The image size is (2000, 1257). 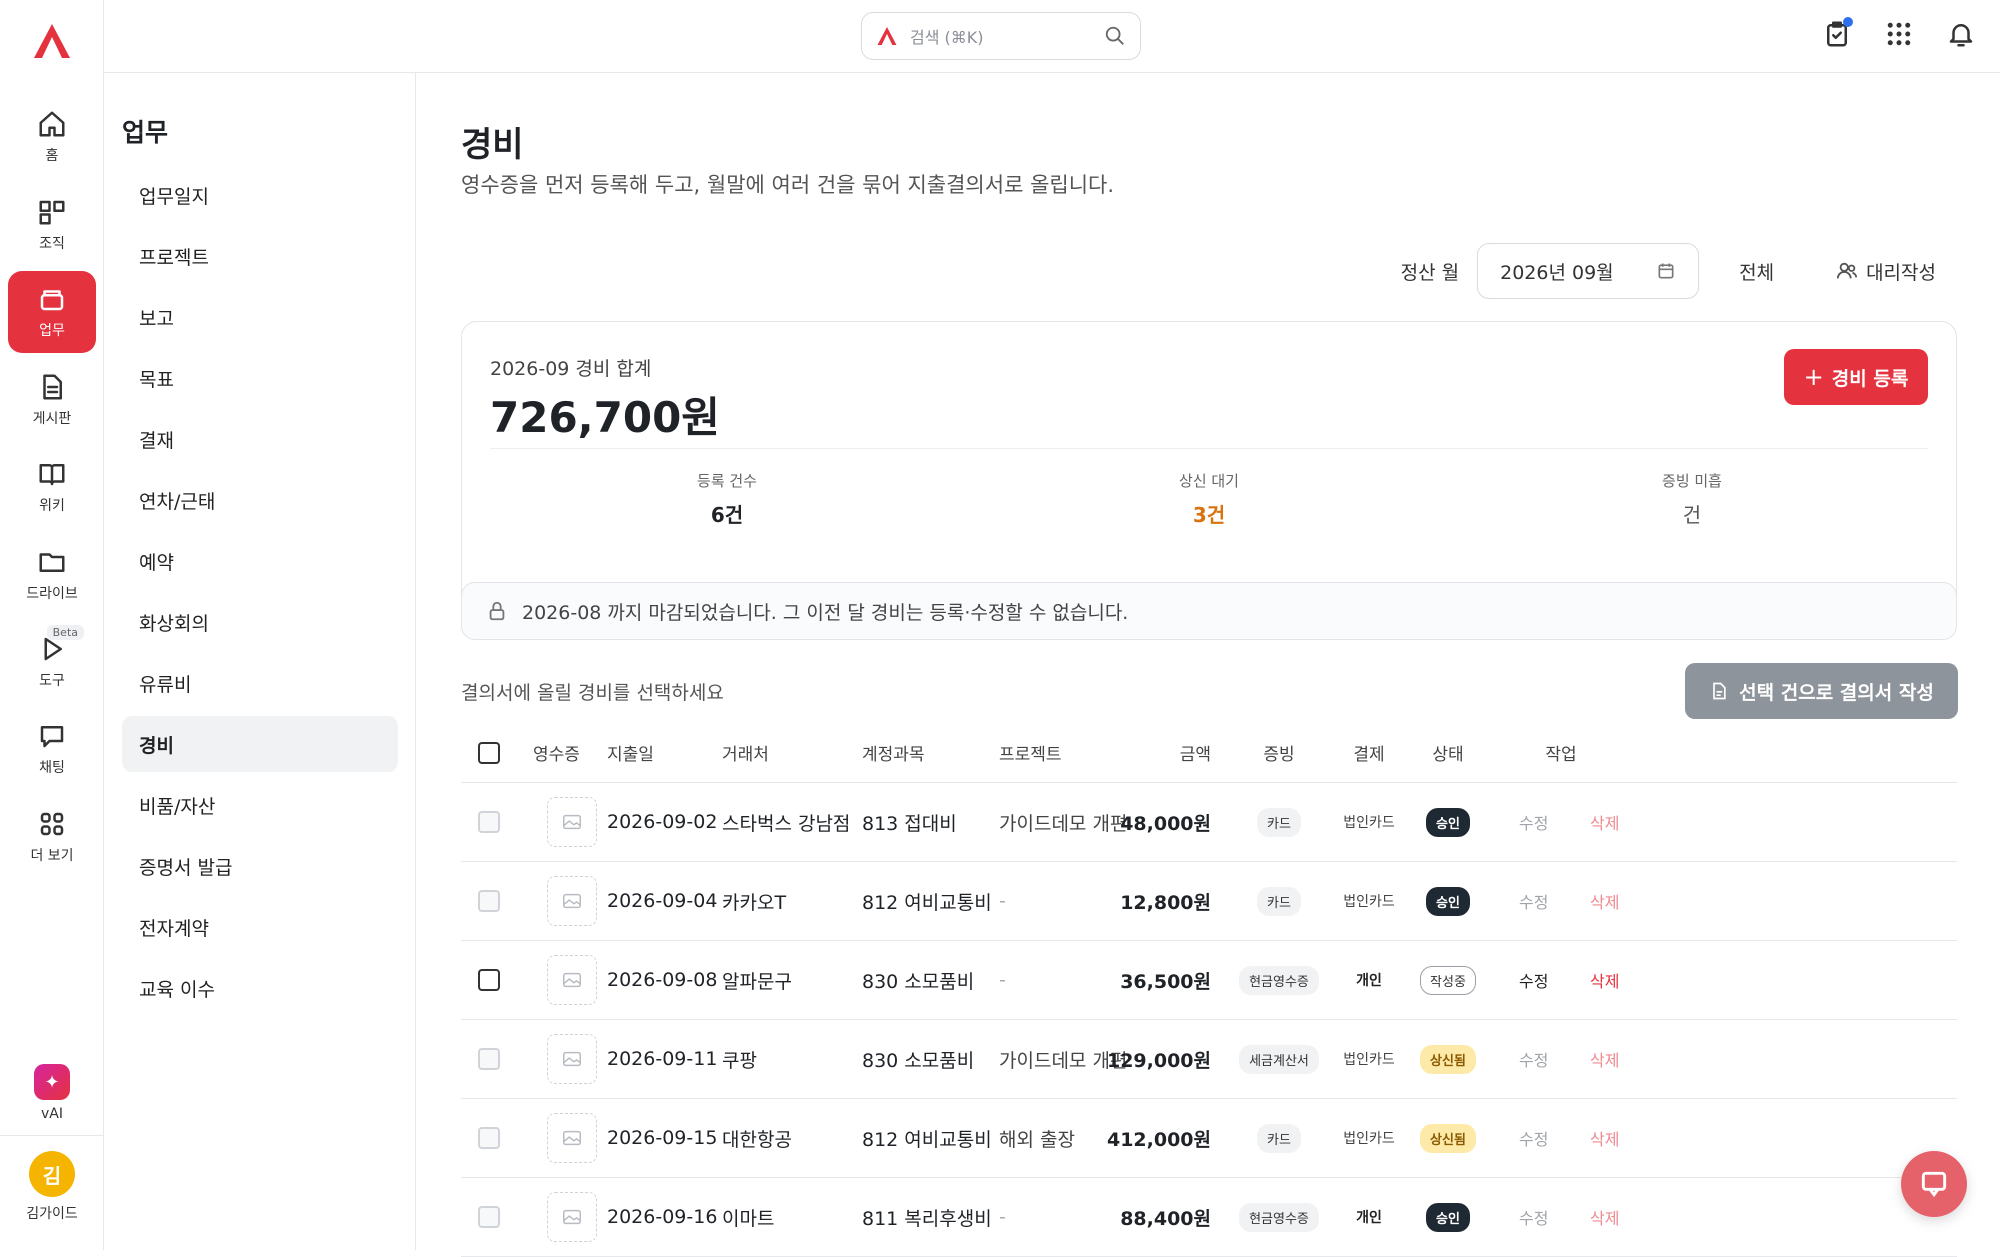 I want to click on rail-item-work: 업무, so click(x=52, y=312).